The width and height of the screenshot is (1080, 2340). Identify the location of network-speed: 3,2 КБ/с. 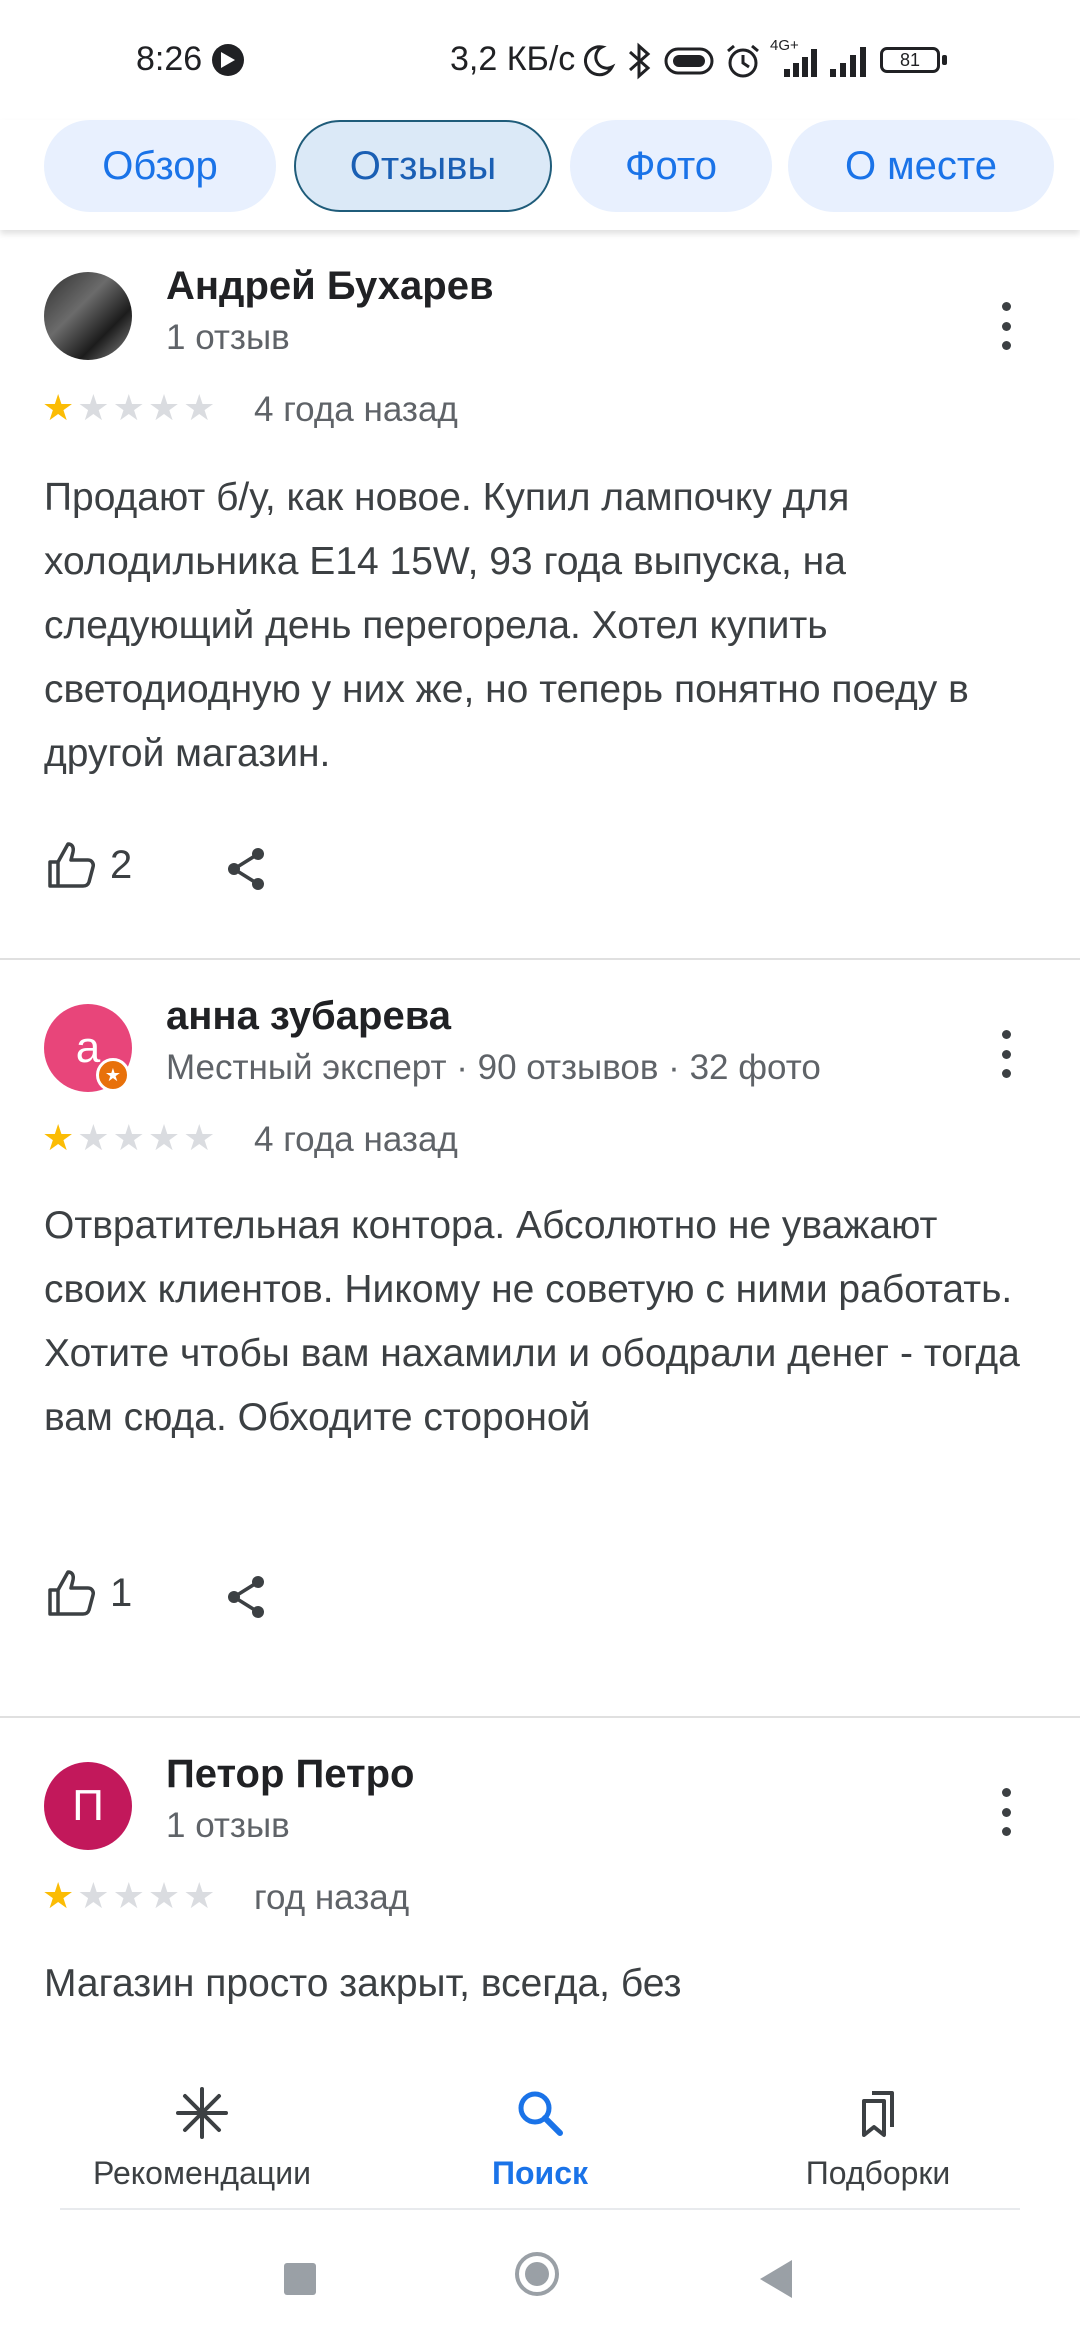
(513, 59).